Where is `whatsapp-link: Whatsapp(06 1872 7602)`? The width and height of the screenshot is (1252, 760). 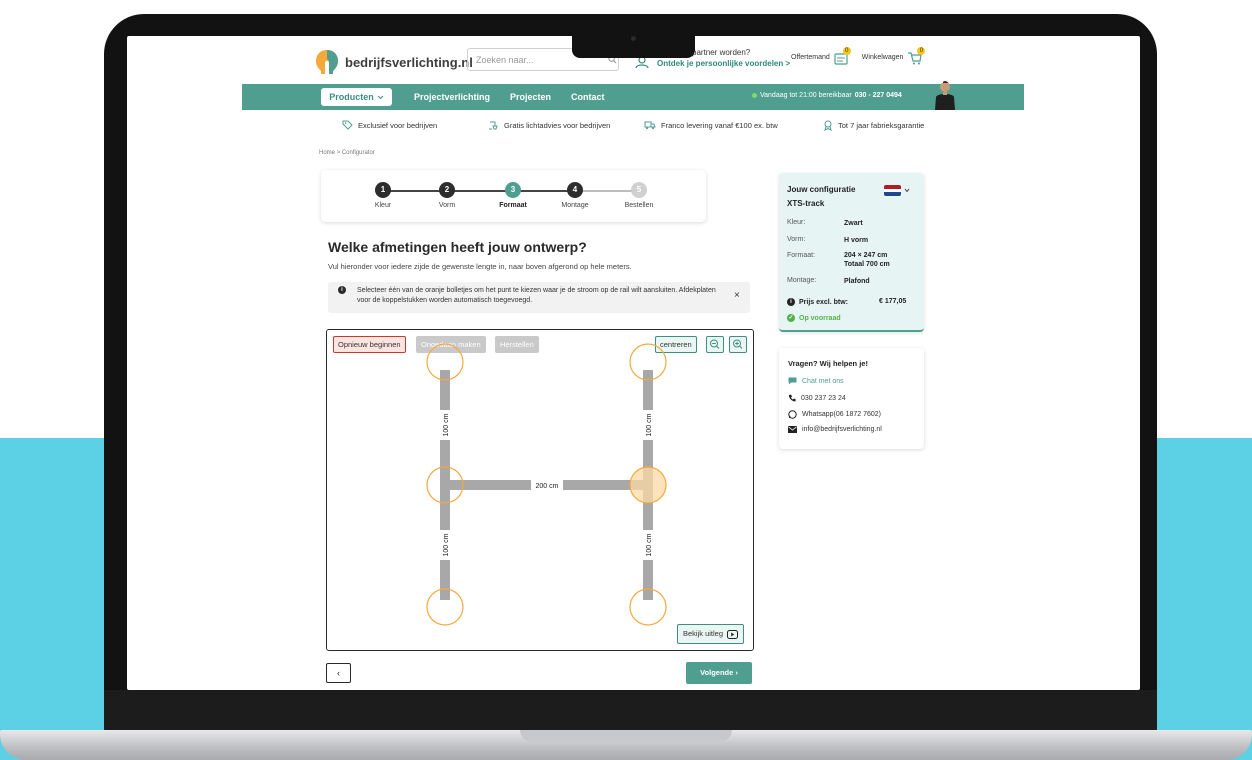 whatsapp-link: Whatsapp(06 1872 7602) is located at coordinates (834, 414).